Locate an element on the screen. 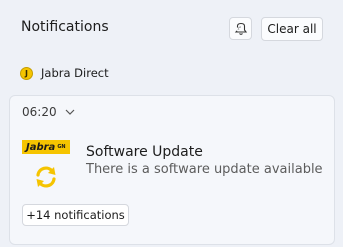 This screenshot has height=247, width=343. sync-icon is located at coordinates (46, 177).